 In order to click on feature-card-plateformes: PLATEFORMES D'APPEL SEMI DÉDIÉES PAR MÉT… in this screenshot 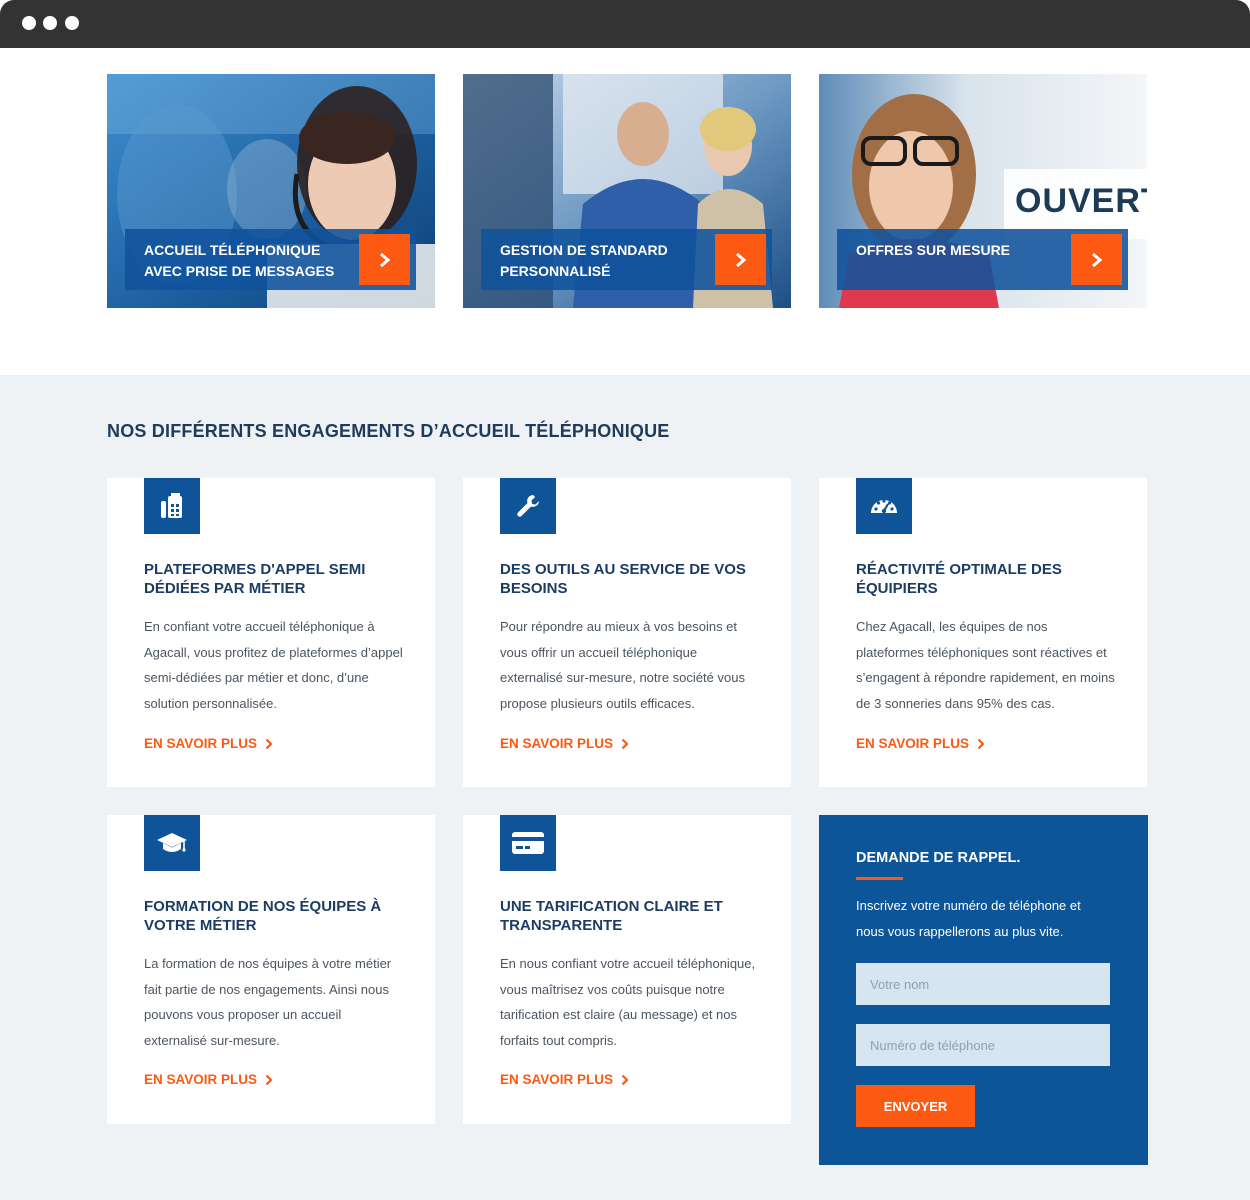, I will do `click(271, 632)`.